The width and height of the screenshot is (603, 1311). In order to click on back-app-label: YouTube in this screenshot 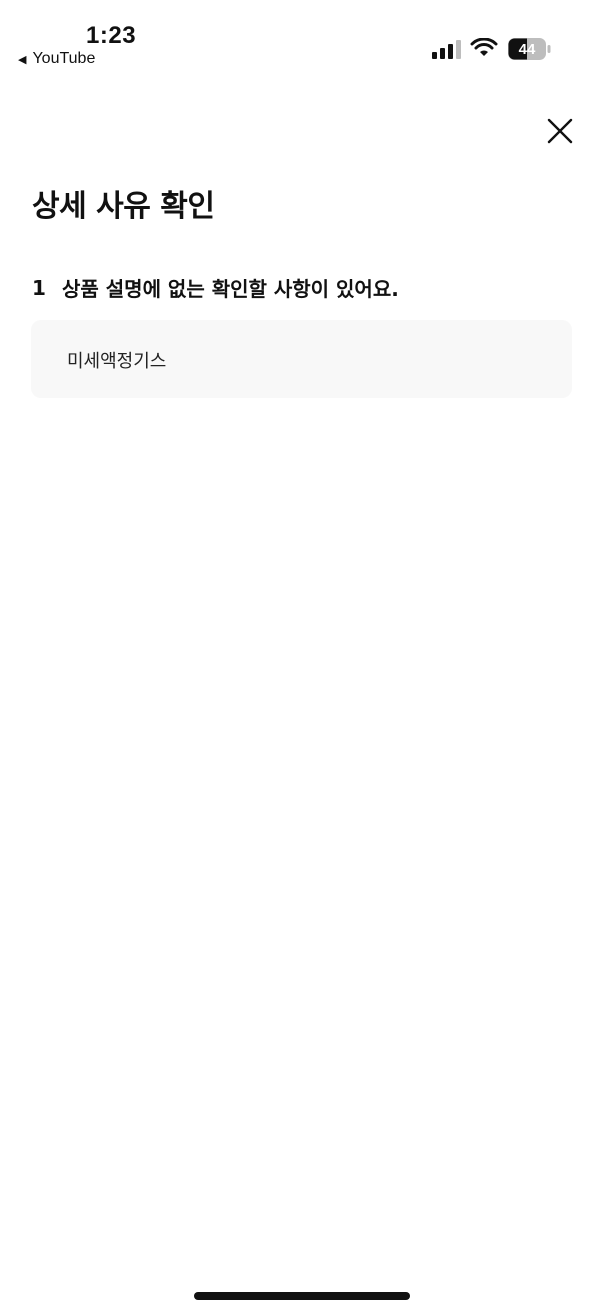, I will do `click(64, 58)`.